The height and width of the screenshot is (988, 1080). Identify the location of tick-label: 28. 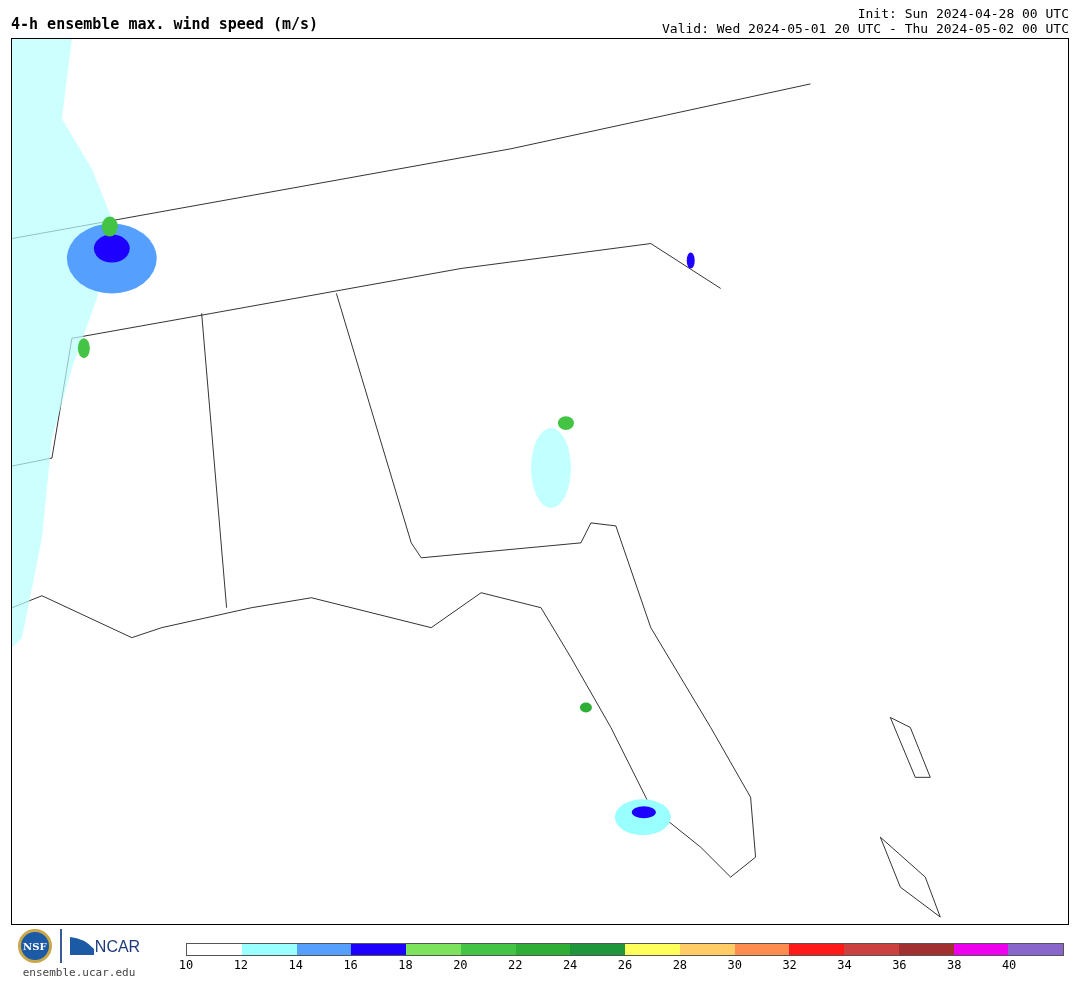
(680, 965).